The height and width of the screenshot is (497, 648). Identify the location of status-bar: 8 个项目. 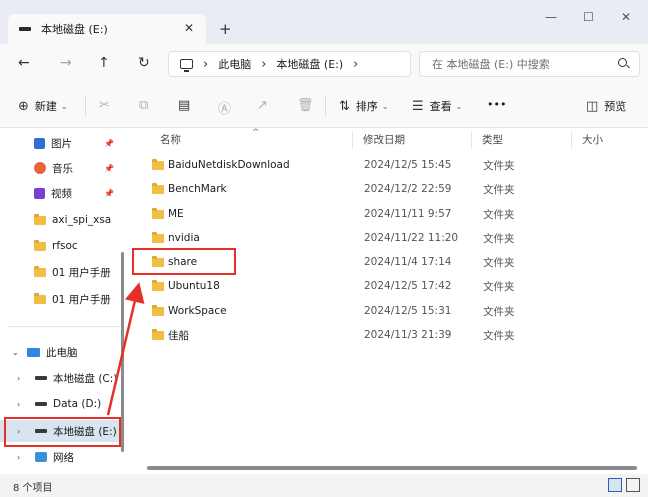
(324, 485).